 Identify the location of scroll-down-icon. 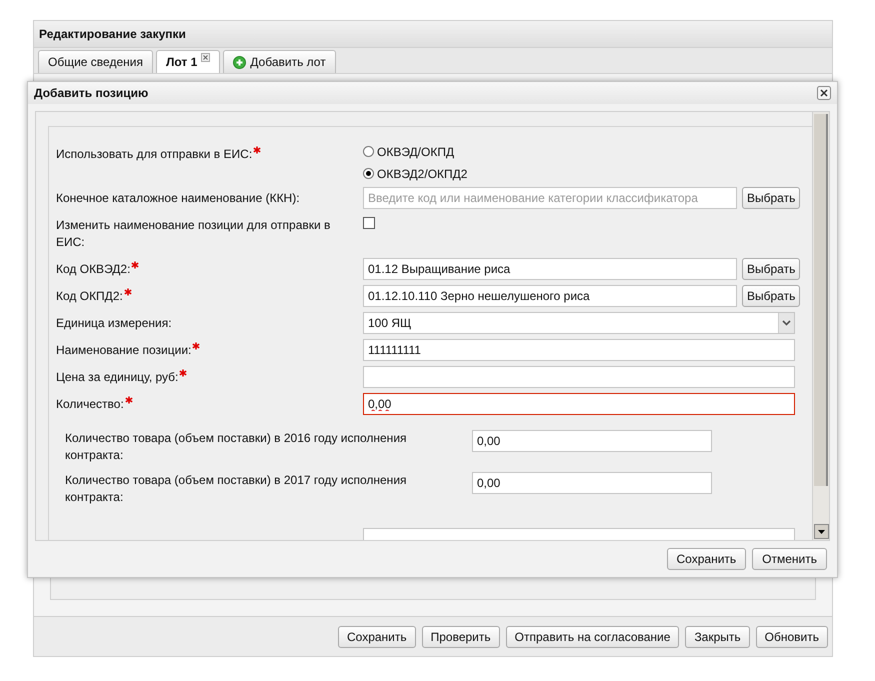
(821, 531).